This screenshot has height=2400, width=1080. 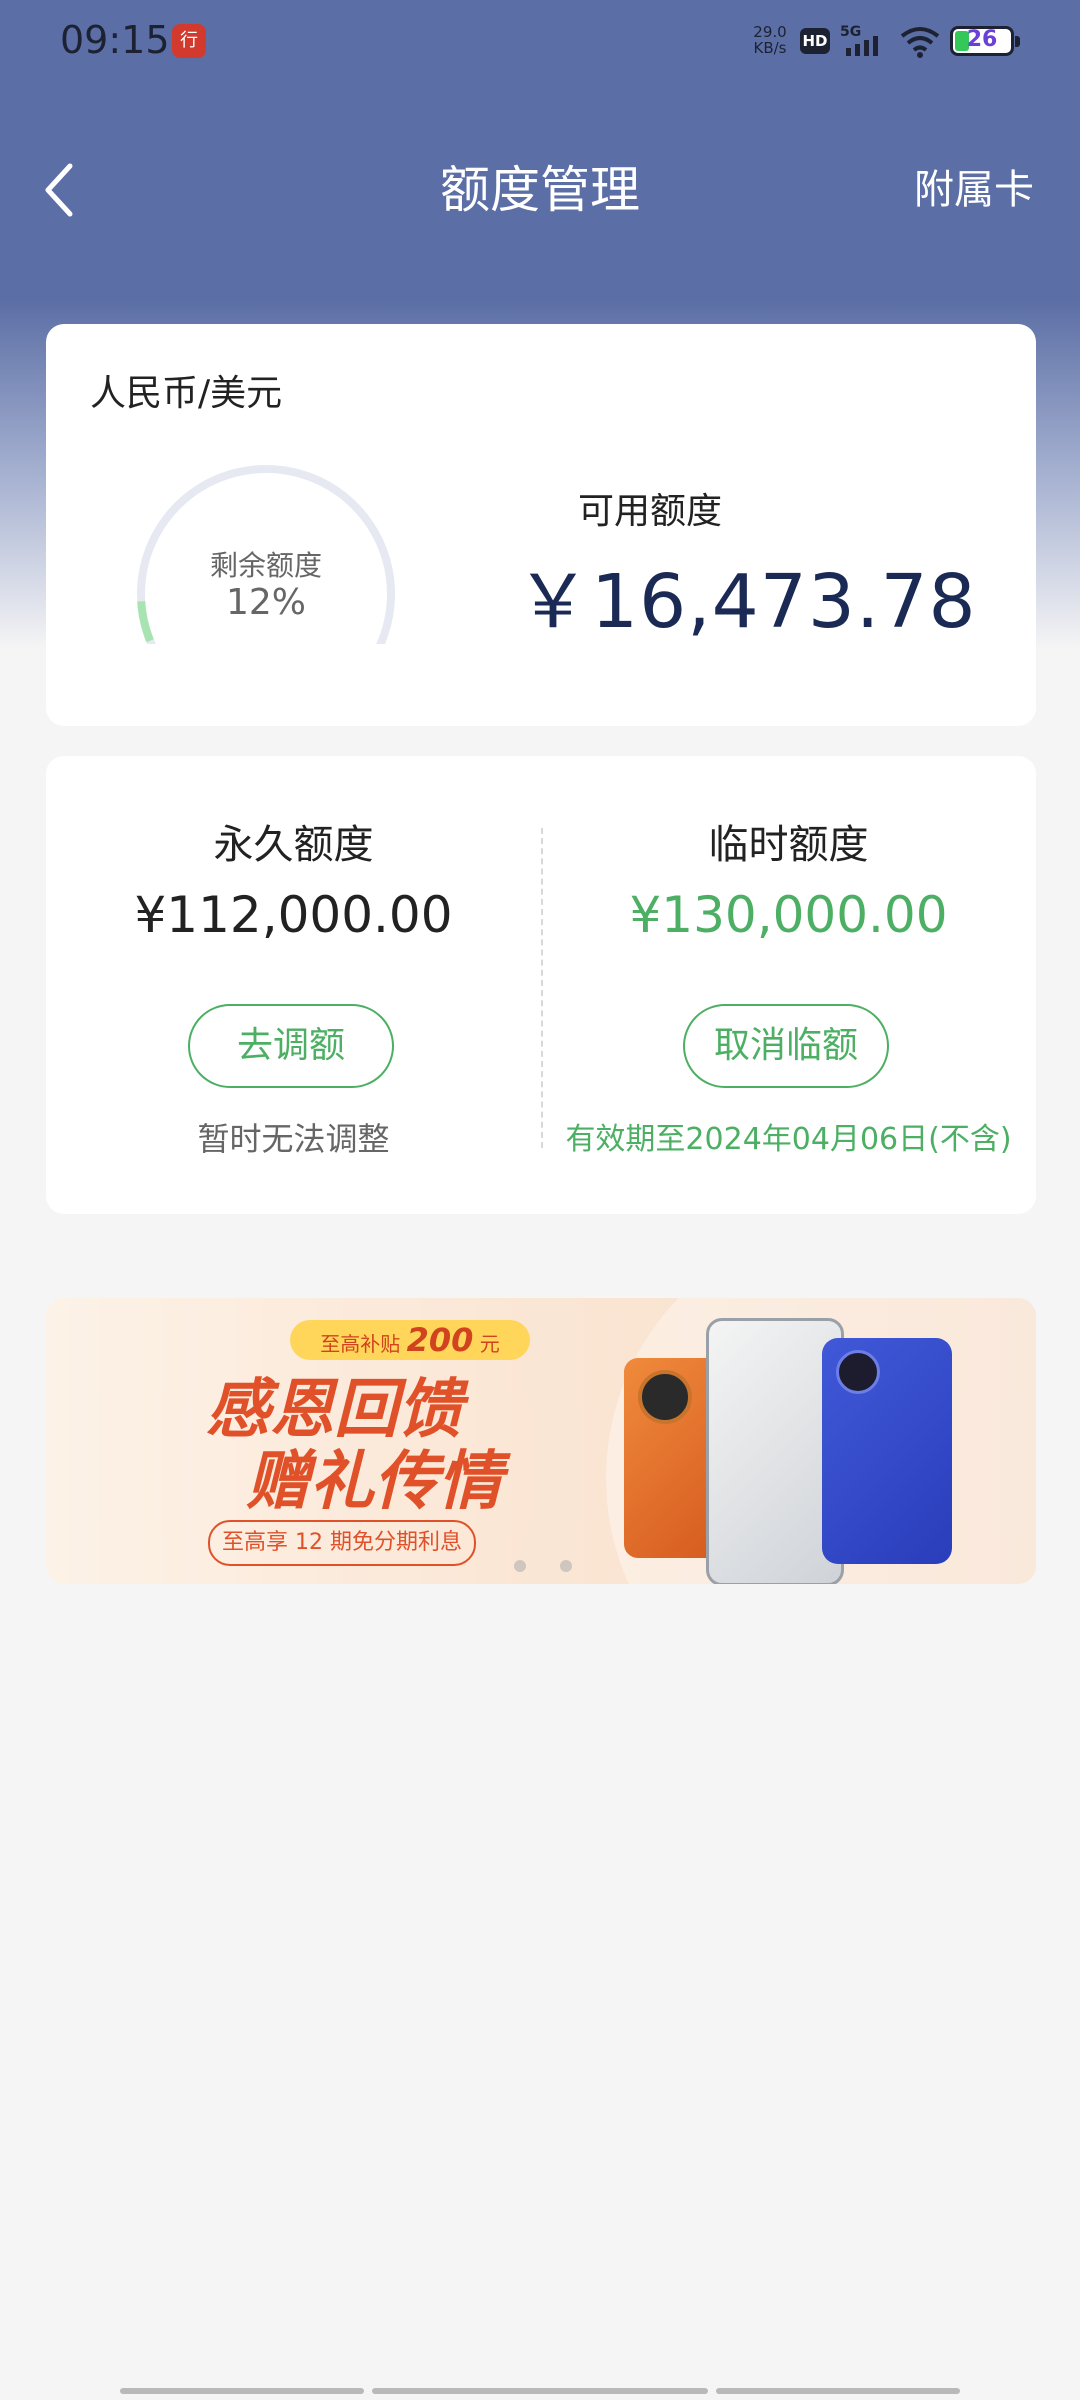 I want to click on battery-level: 26, so click(x=982, y=39).